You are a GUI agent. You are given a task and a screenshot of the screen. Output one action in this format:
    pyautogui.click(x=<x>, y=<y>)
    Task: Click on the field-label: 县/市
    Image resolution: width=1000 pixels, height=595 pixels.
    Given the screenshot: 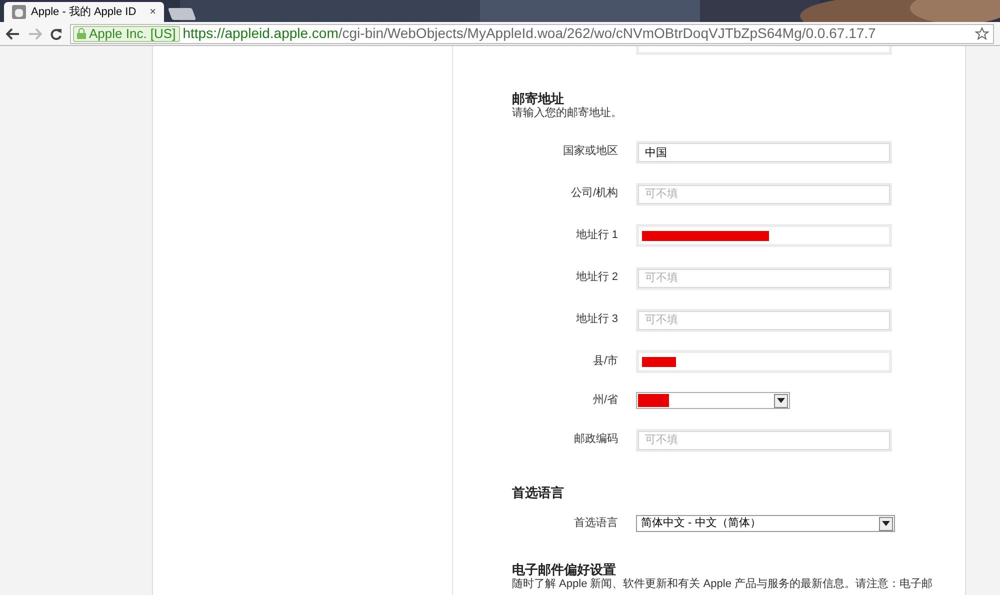 What is the action you would take?
    pyautogui.click(x=605, y=362)
    